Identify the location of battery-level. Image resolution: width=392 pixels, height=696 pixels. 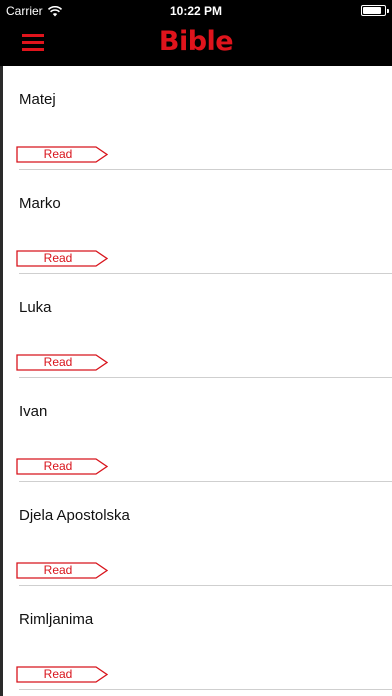
(372, 10).